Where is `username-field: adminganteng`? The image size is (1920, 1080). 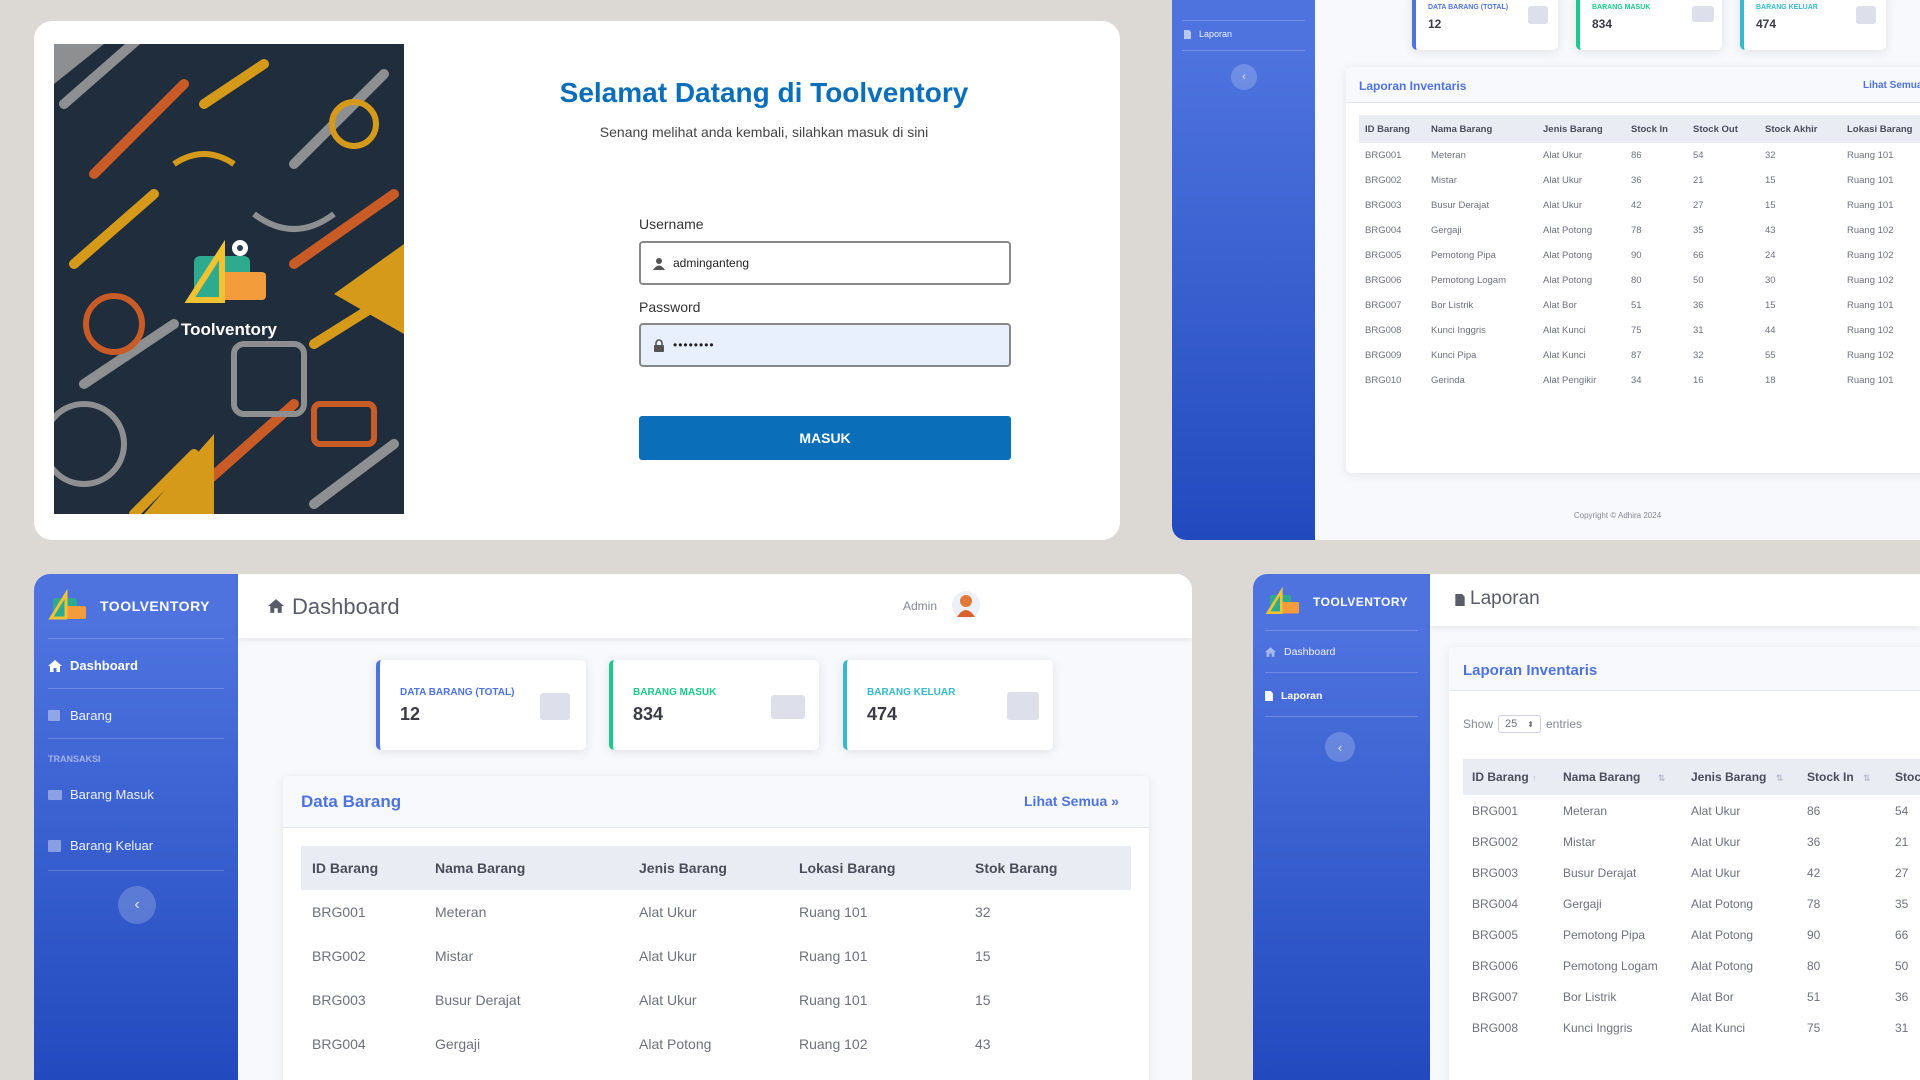
username-field: adminganteng is located at coordinates (825, 263).